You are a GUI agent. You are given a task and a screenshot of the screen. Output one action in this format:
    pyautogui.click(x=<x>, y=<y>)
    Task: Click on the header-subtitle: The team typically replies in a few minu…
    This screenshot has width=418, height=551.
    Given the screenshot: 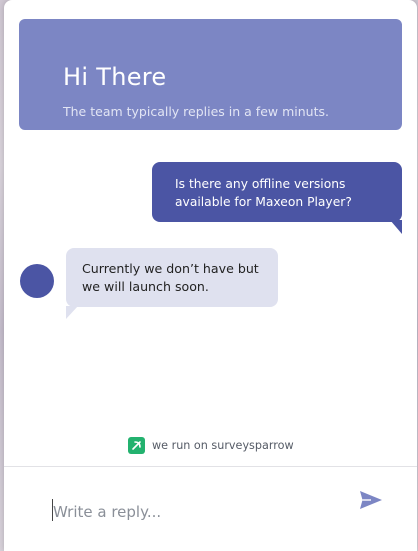 What is the action you would take?
    pyautogui.click(x=196, y=111)
    